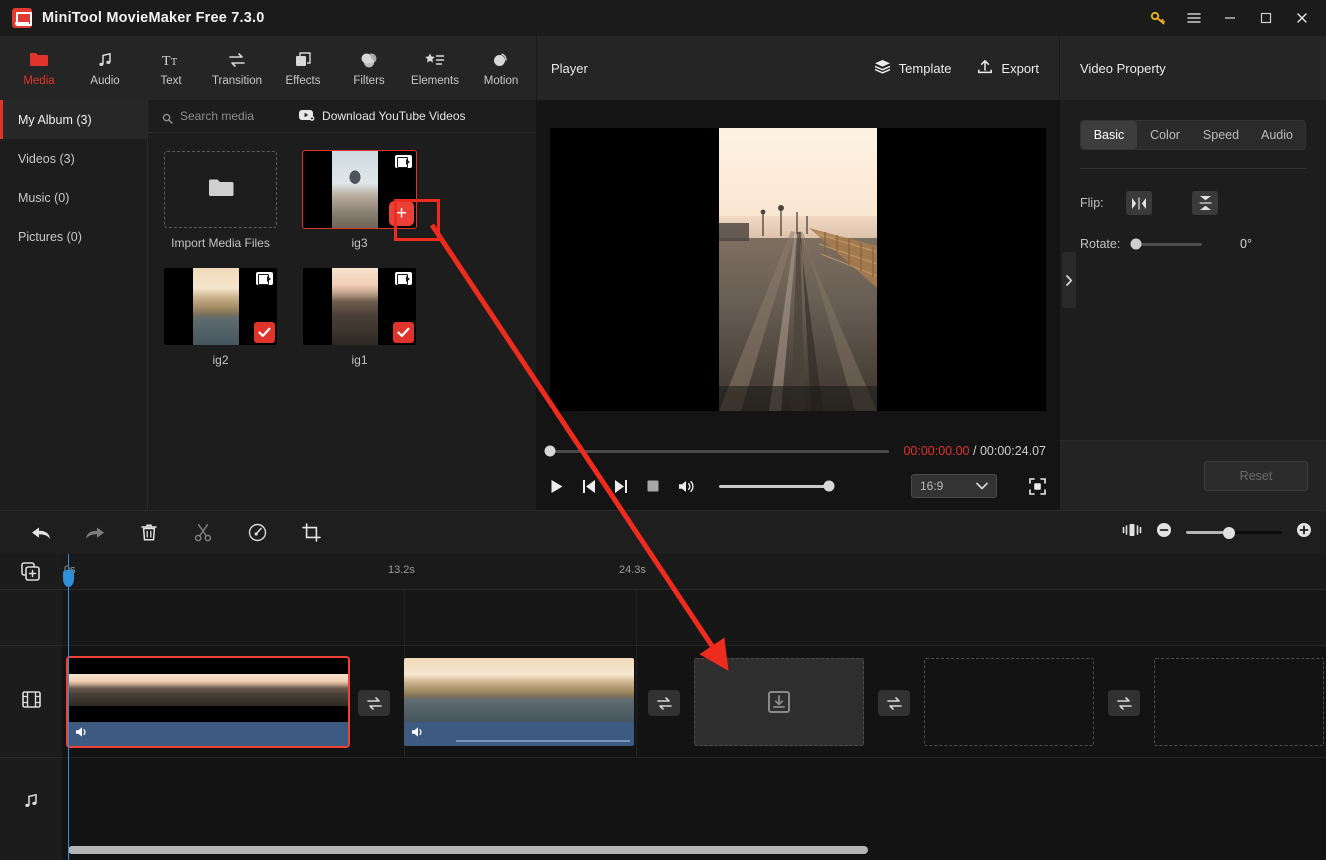 The image size is (1326, 860). What do you see at coordinates (95, 533) in the screenshot?
I see `redo-icon` at bounding box center [95, 533].